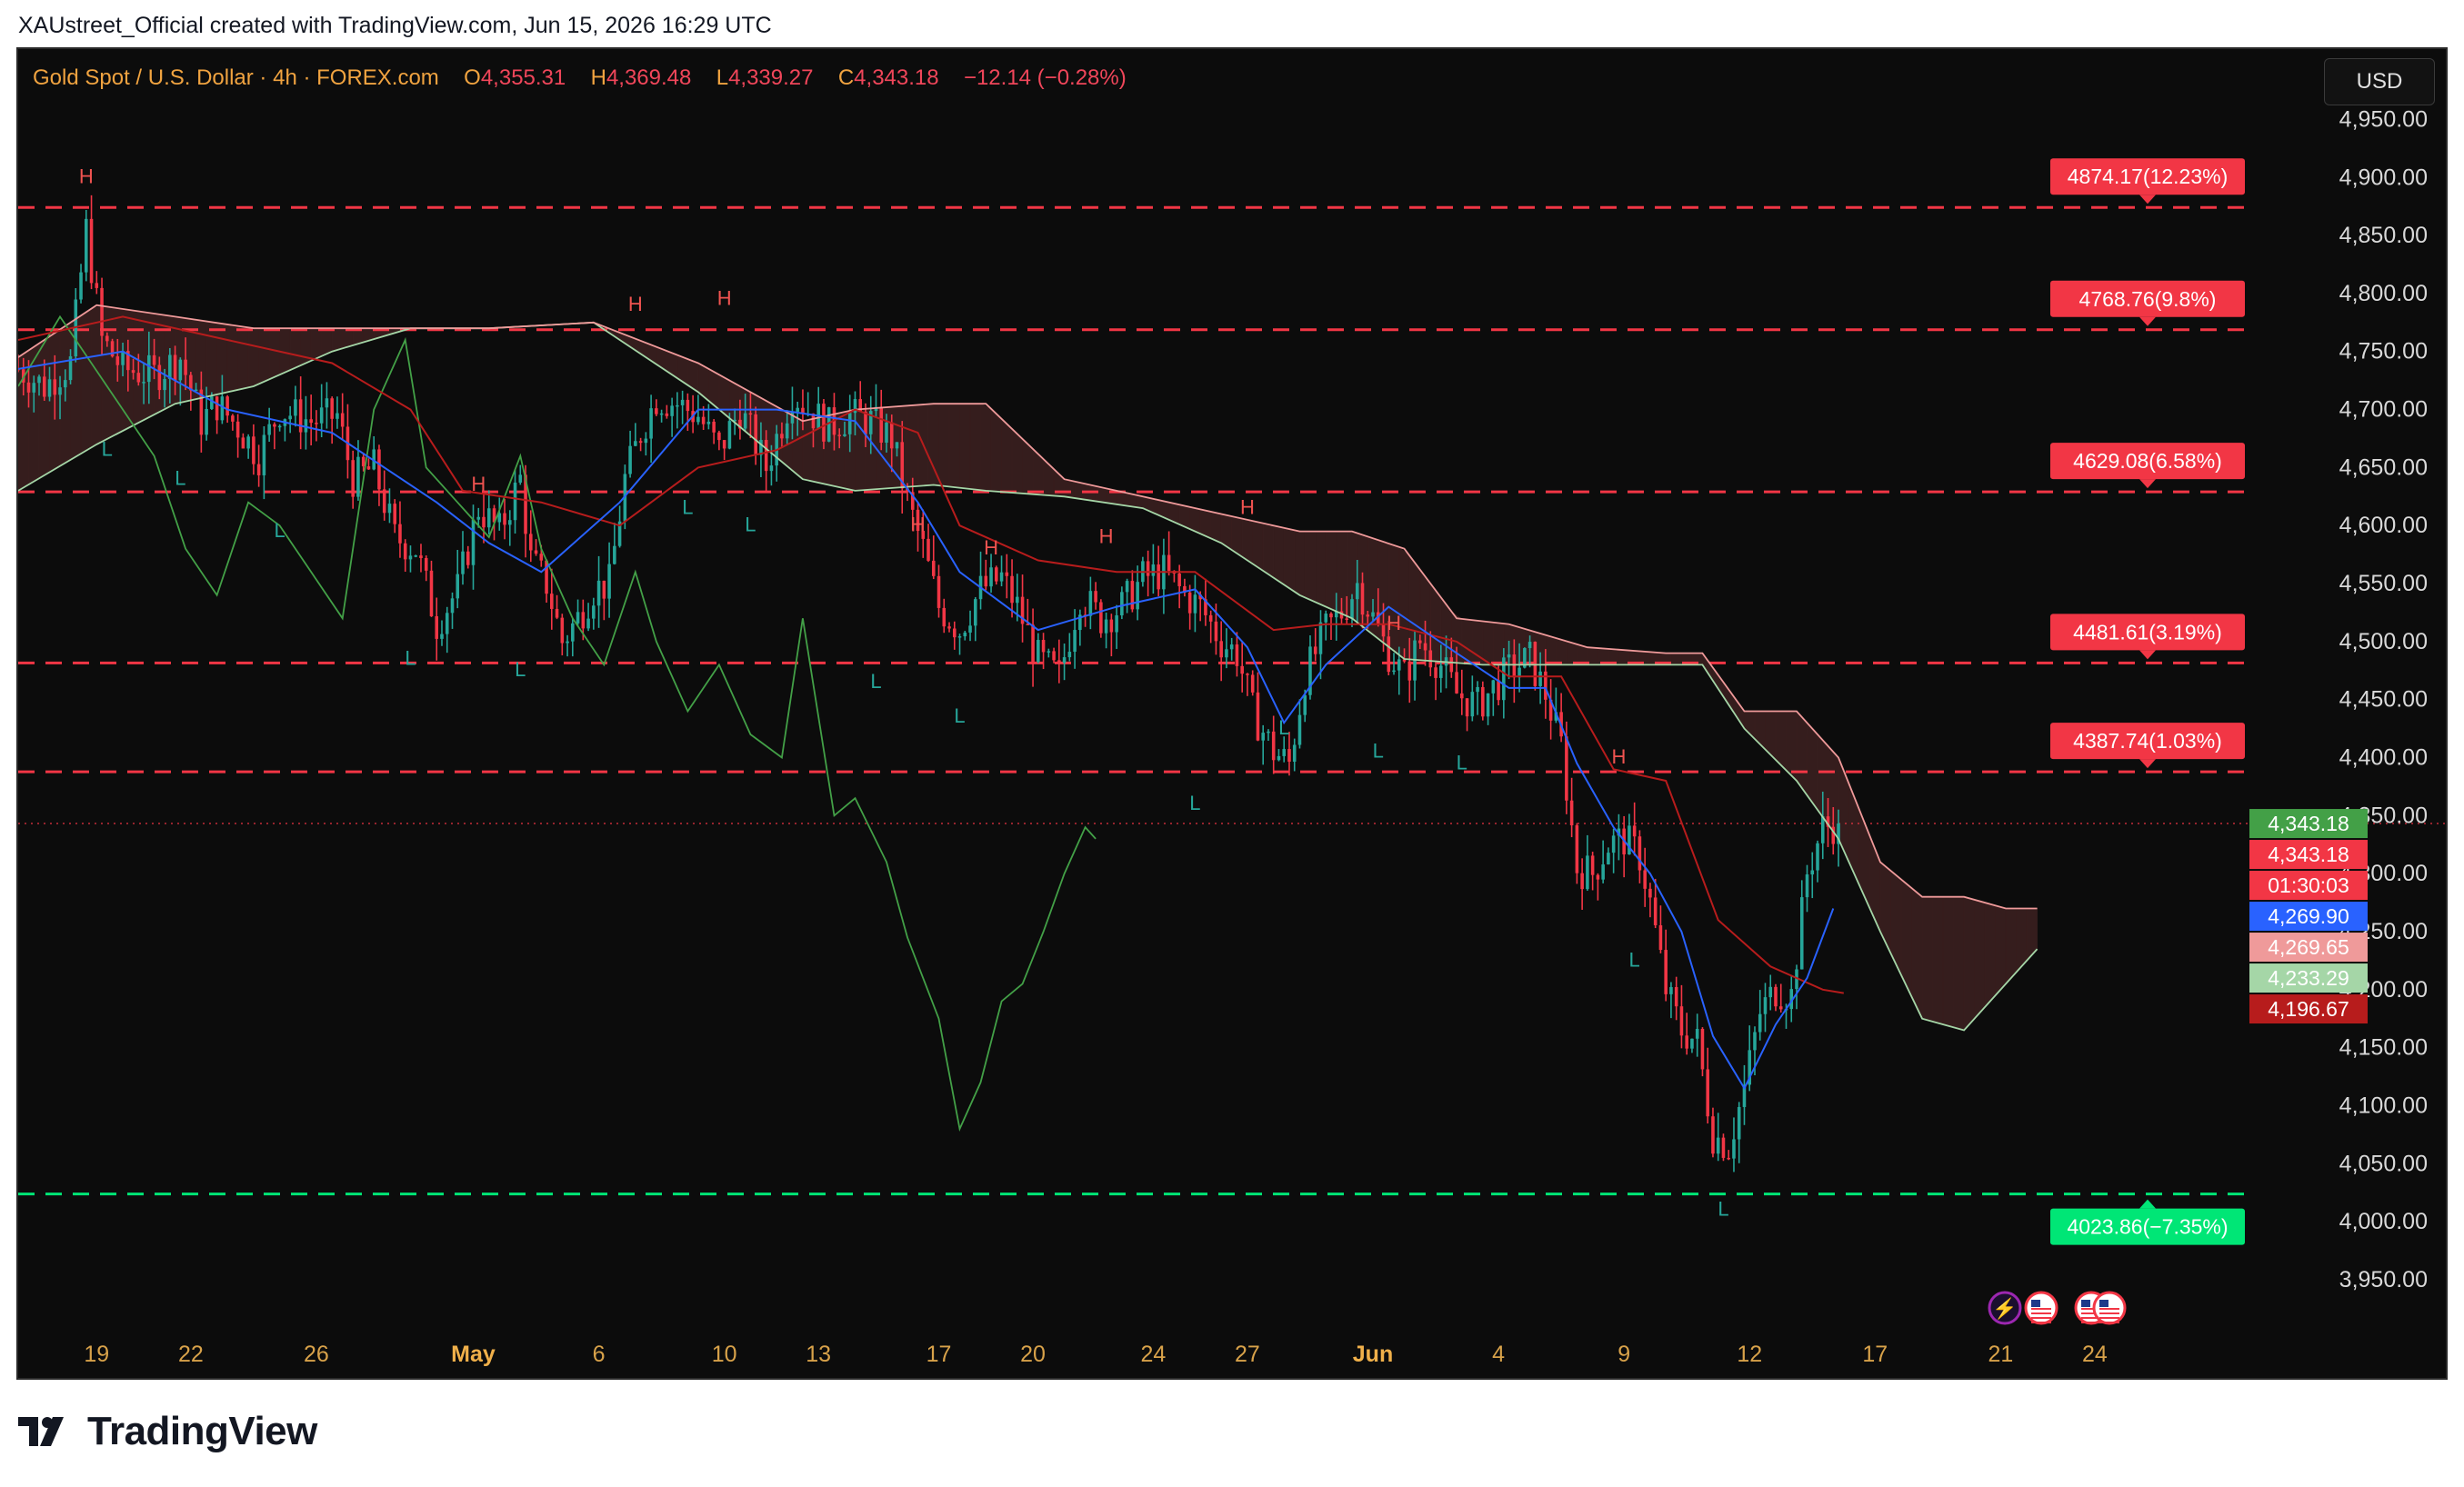 This screenshot has height=1487, width=2464. Describe the element at coordinates (2148, 182) in the screenshot. I see `level-label-resistance: 4874.17(12.23%)` at that location.